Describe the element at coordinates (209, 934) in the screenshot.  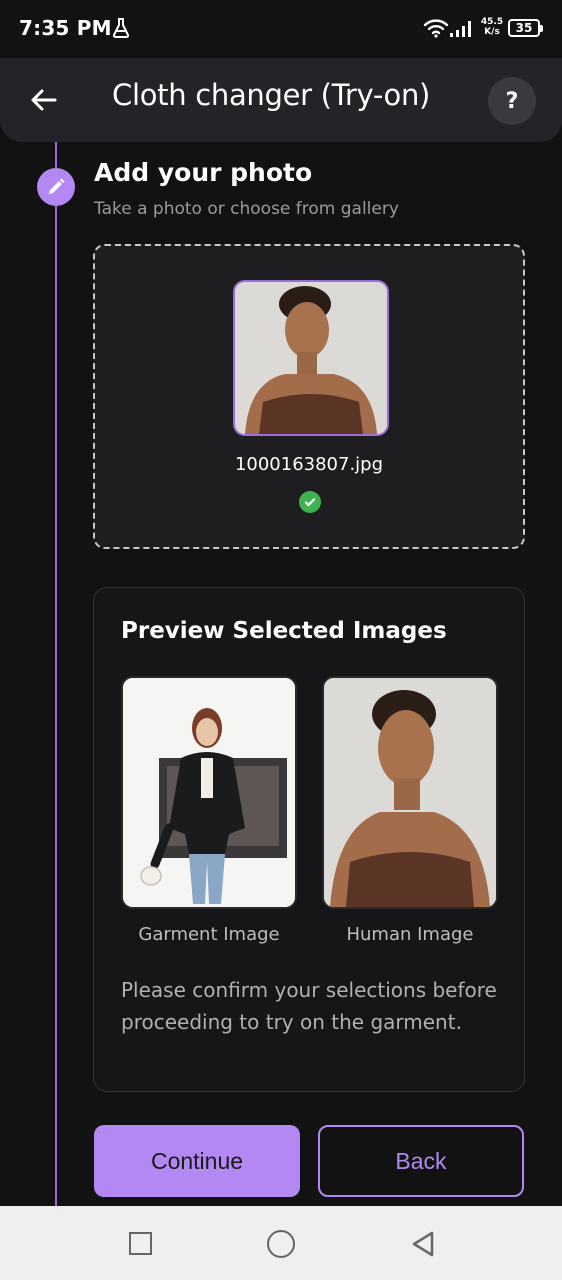
I see `garment-image-caption: Garment Image` at that location.